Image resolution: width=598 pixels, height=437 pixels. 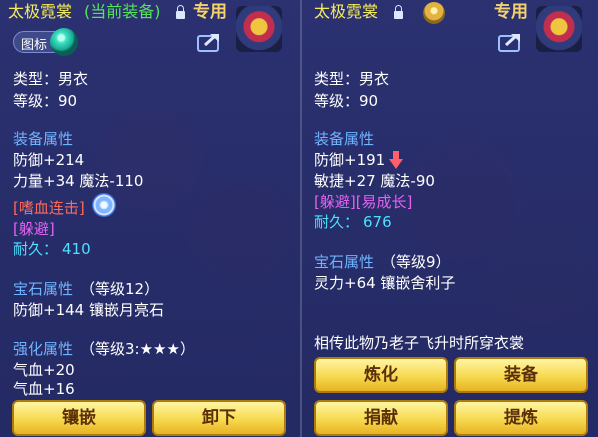 What do you see at coordinates (396, 160) in the screenshot?
I see `down-arrow-icon` at bounding box center [396, 160].